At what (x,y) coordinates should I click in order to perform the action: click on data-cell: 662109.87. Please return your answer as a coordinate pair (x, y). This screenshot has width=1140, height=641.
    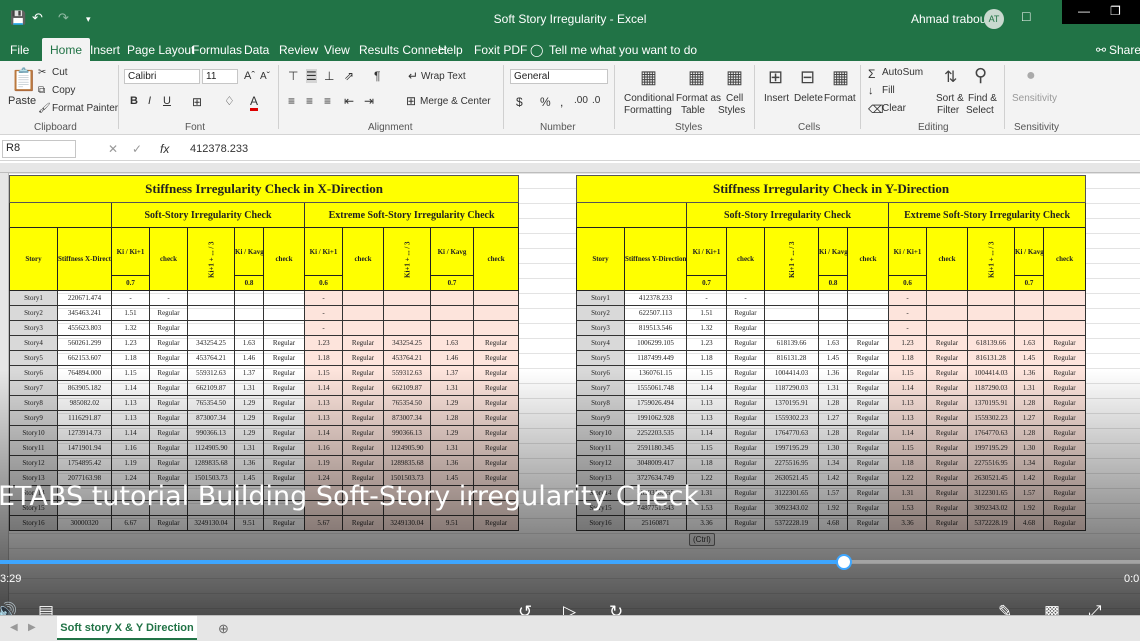
    Looking at the image, I should click on (211, 388).